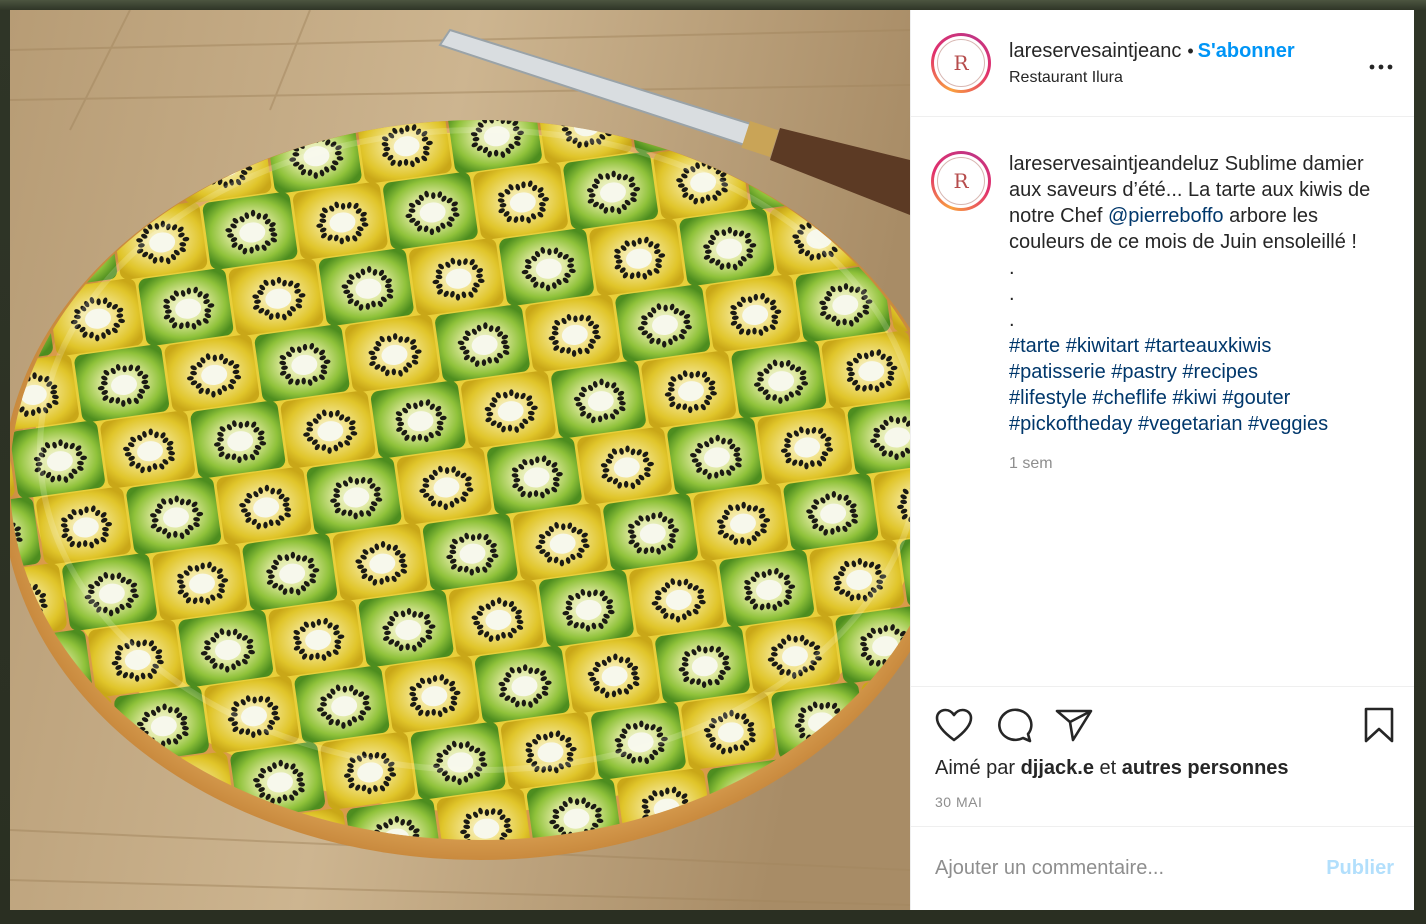 The height and width of the screenshot is (924, 1426). Describe the element at coordinates (1057, 768) in the screenshot. I see `liker-username-link: djjack.e` at that location.